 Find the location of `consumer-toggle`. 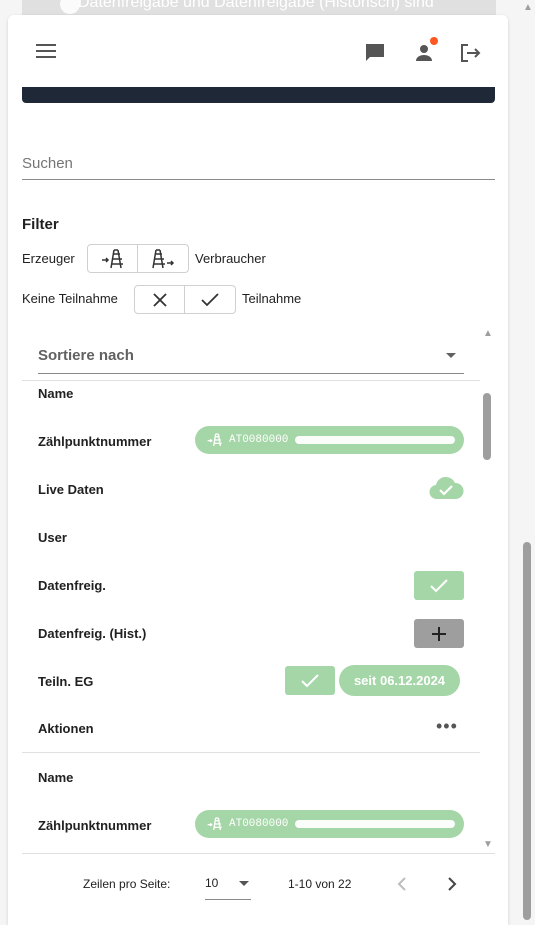

consumer-toggle is located at coordinates (163, 258).